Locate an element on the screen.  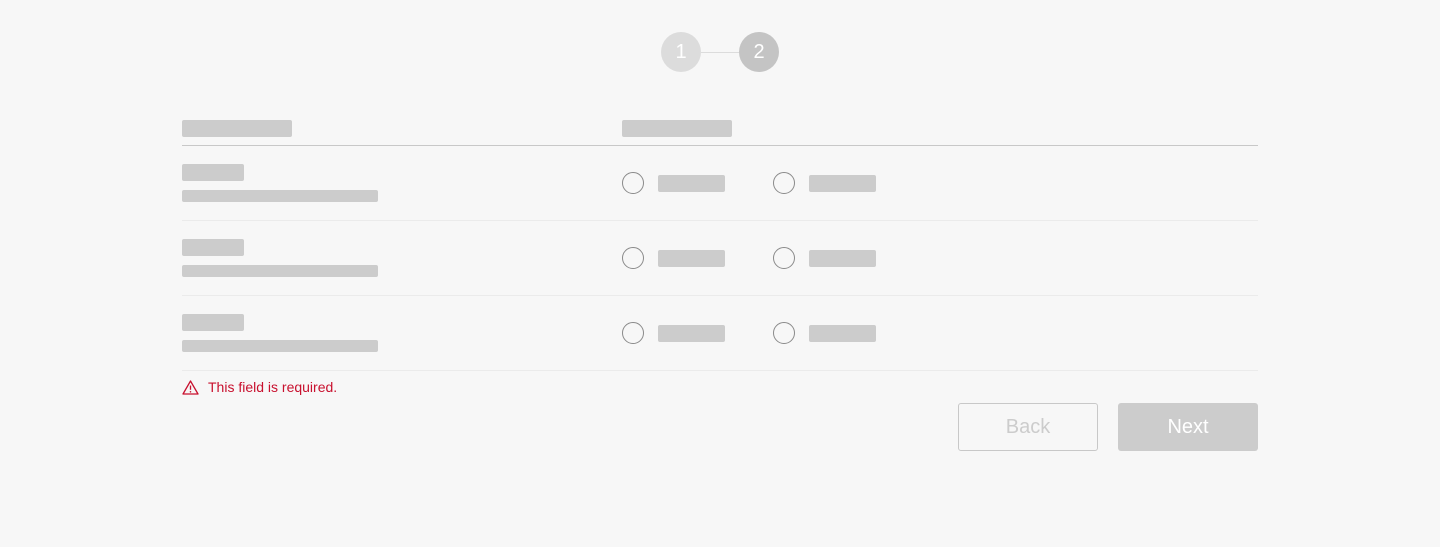
validation-error-message: This field is required. is located at coordinates (273, 387).